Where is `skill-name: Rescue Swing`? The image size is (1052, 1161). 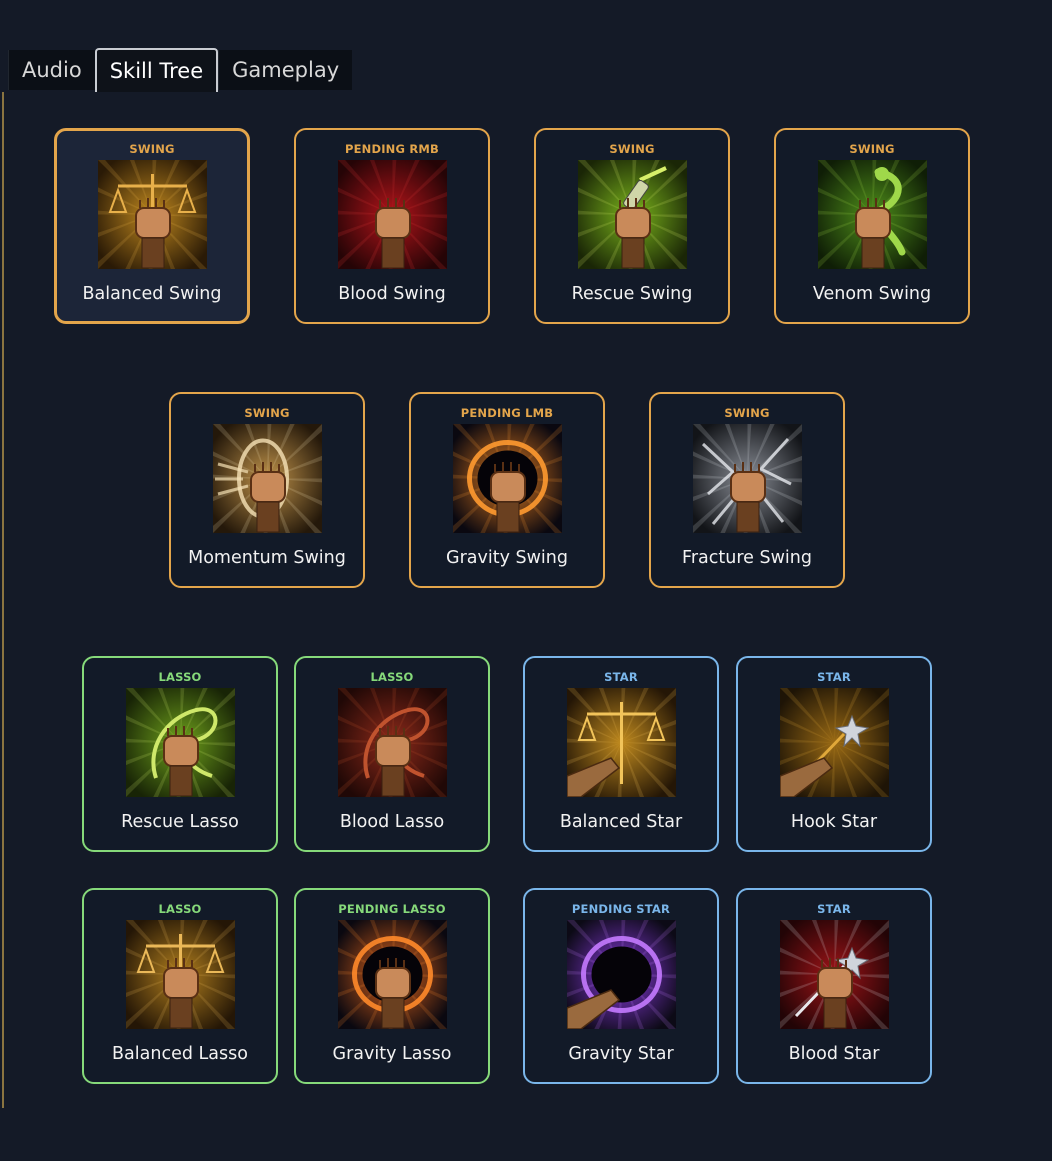 skill-name: Rescue Swing is located at coordinates (632, 294).